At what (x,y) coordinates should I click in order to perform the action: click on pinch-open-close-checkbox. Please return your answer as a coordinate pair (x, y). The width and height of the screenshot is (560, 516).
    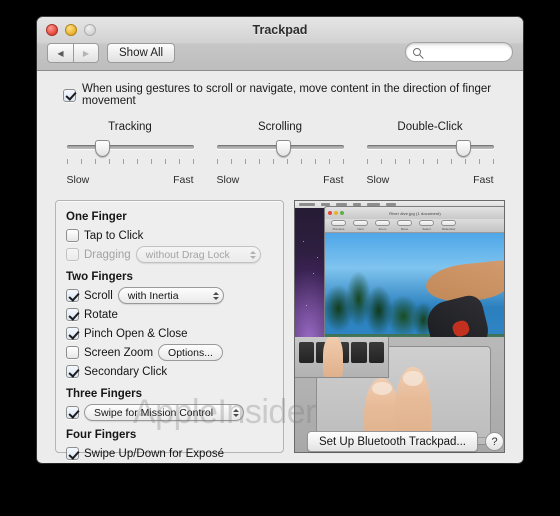
    Looking at the image, I should click on (72, 333).